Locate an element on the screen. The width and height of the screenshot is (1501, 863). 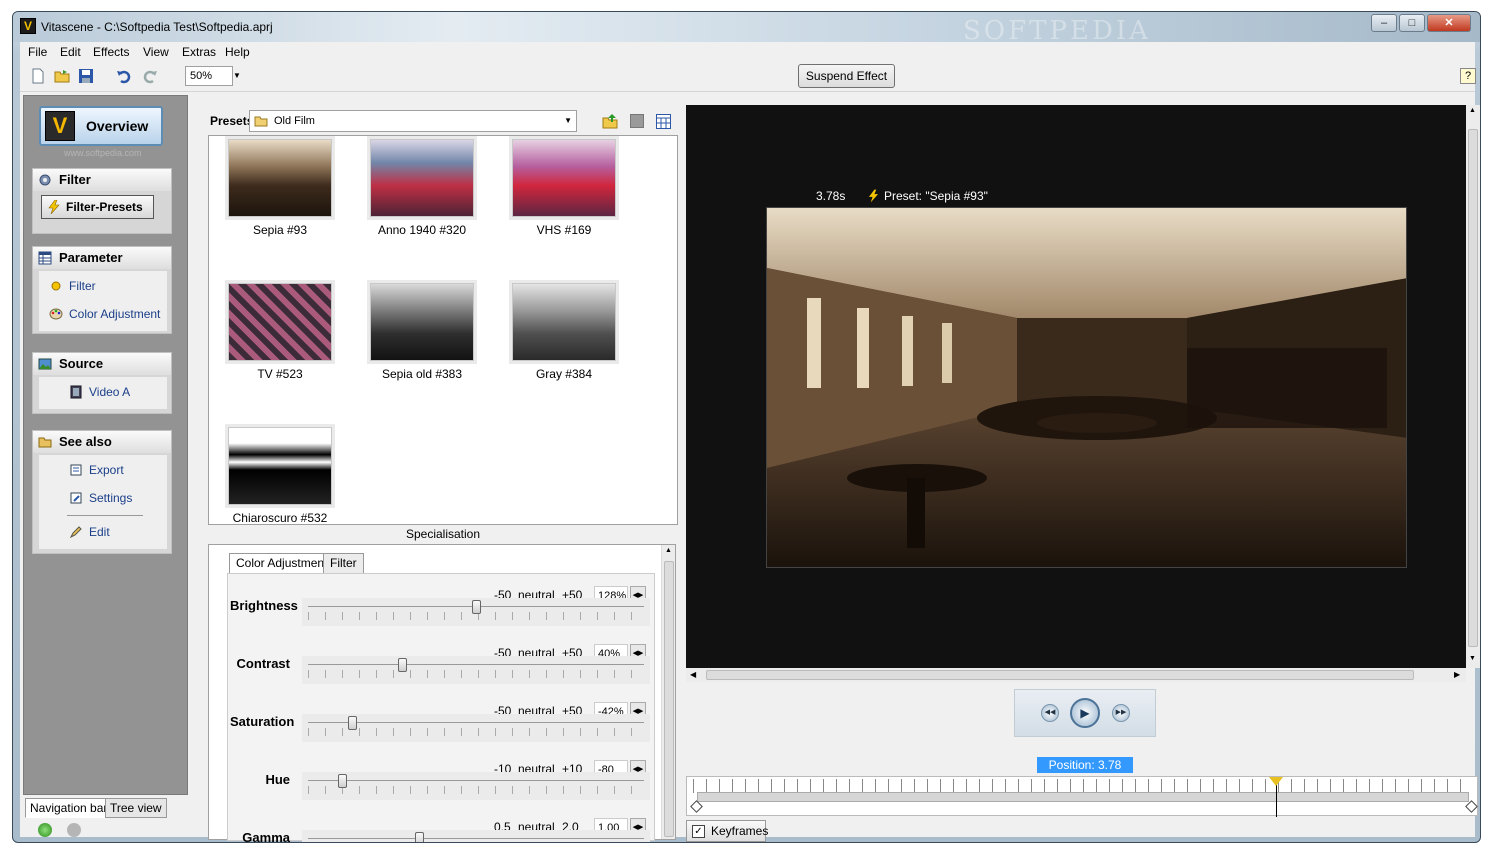
scroll-right-icon: ▶ is located at coordinates (1457, 674).